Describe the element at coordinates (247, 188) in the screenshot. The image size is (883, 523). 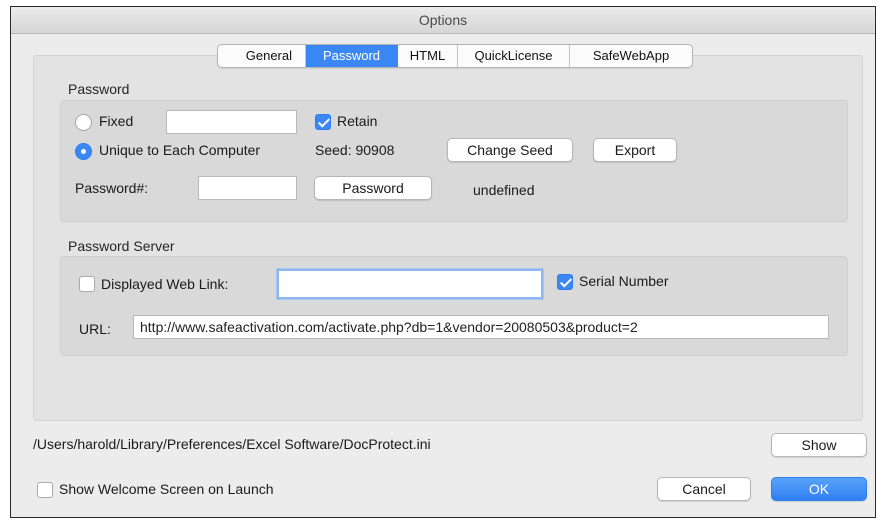
I see `password-number-field` at that location.